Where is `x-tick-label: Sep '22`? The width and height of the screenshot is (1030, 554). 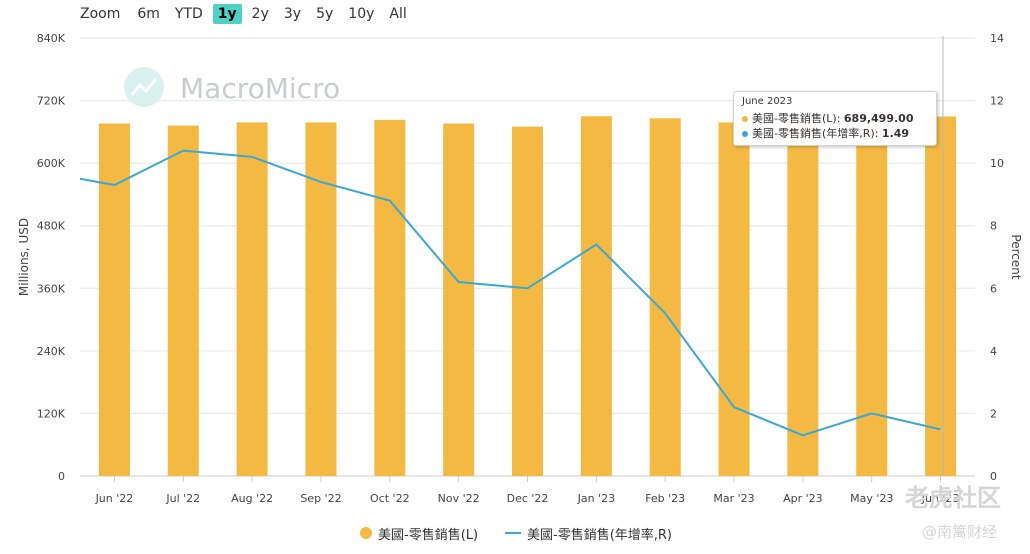
x-tick-label: Sep '22 is located at coordinates (320, 498).